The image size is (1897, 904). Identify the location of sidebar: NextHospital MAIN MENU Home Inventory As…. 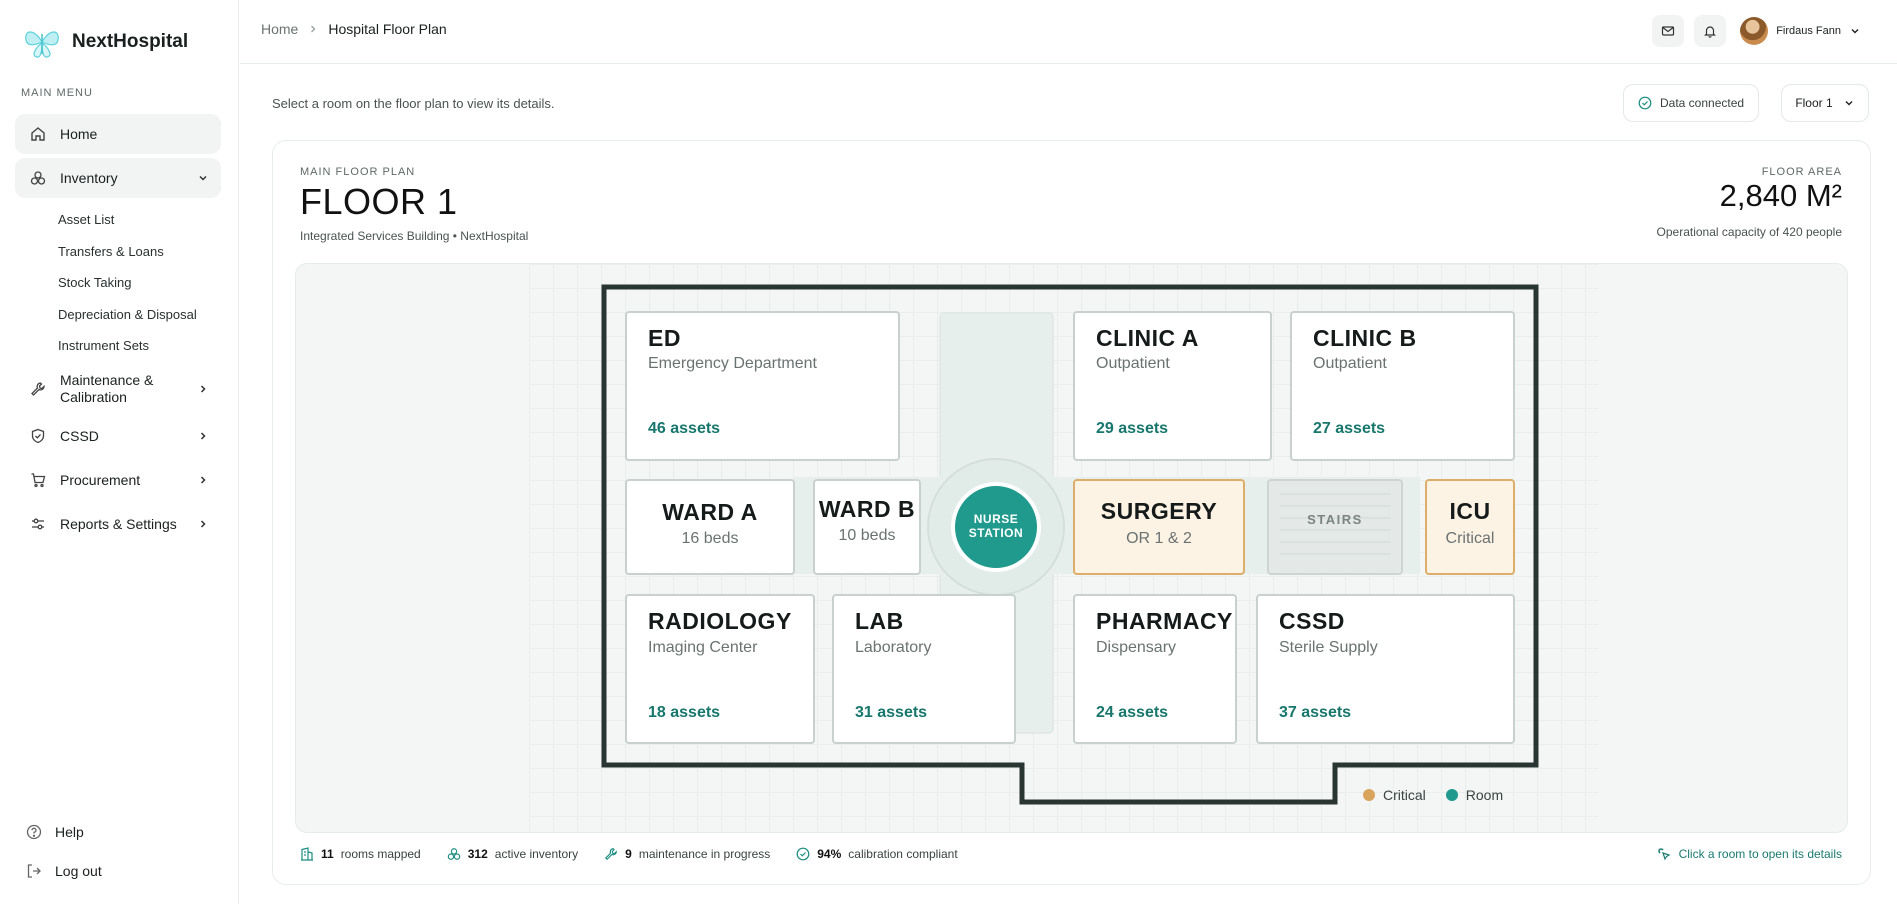
(119, 452).